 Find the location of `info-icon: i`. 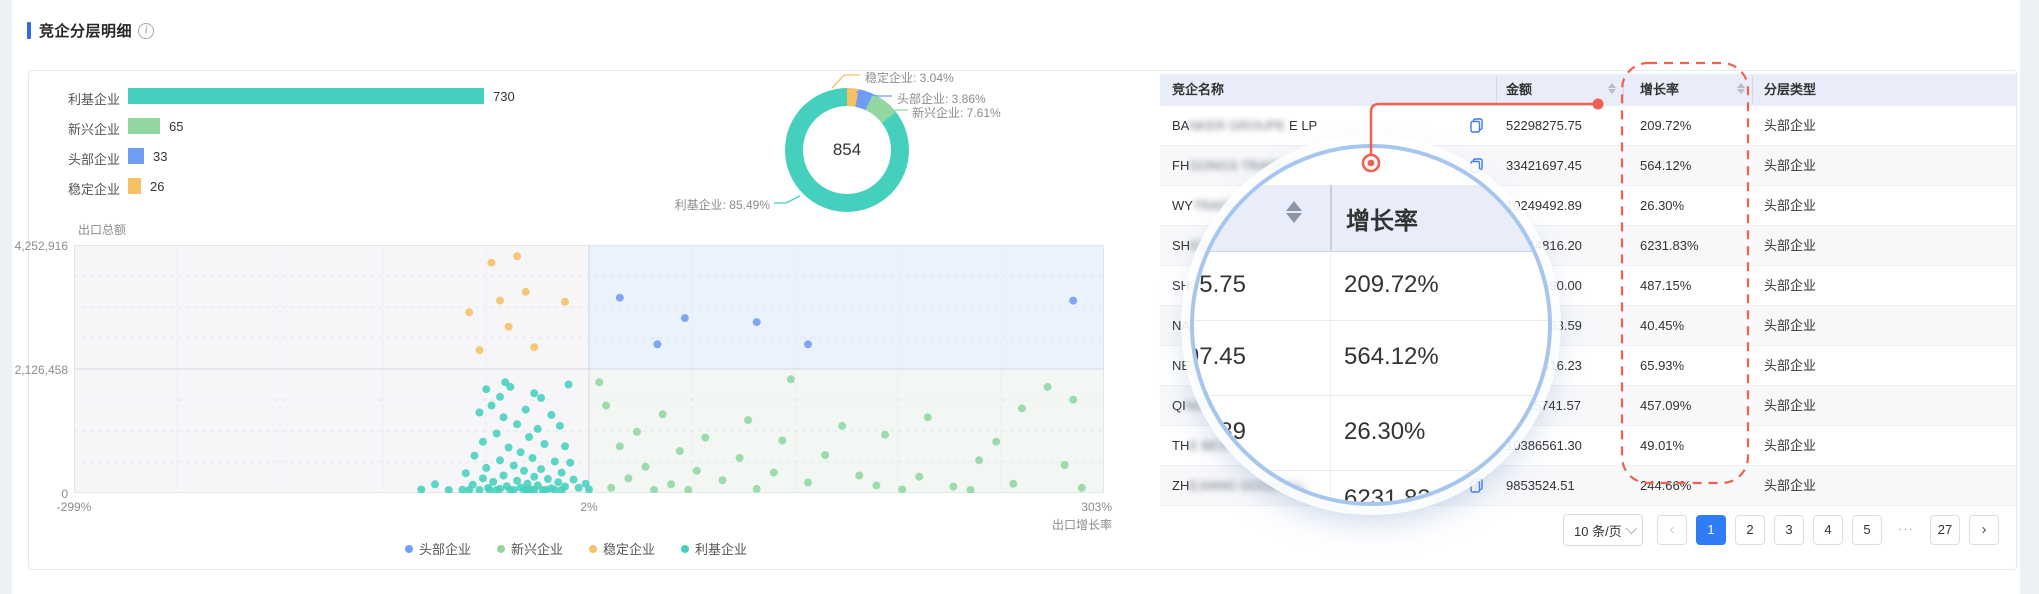

info-icon: i is located at coordinates (146, 30).